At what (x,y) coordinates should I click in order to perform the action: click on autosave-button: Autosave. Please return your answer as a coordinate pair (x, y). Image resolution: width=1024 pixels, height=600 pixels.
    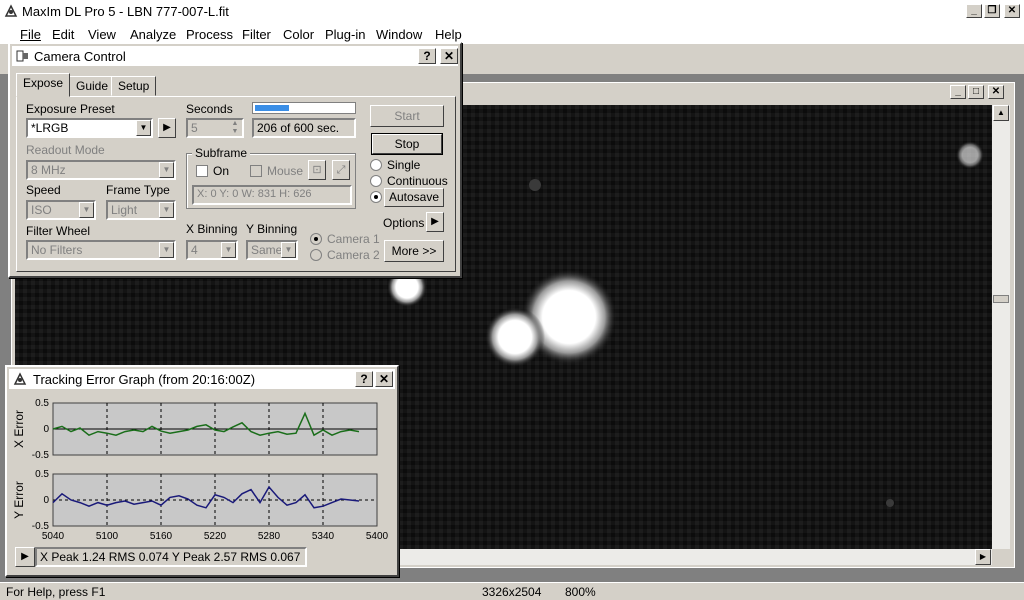
    Looking at the image, I should click on (414, 197).